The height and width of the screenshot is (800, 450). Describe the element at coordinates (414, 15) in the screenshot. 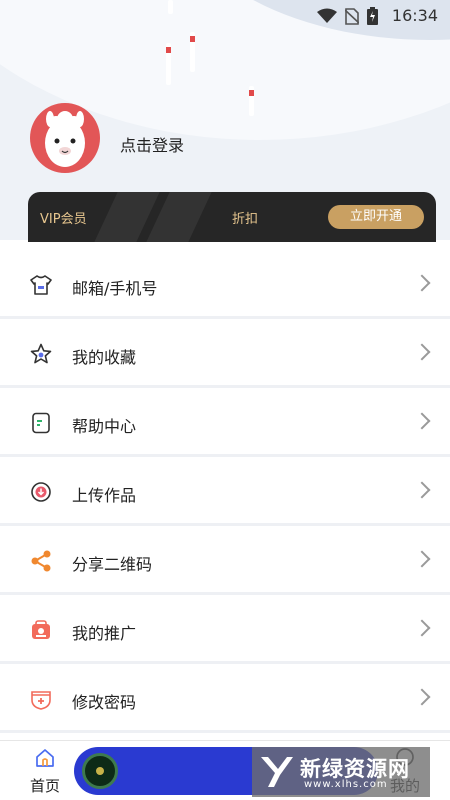

I see `status-time: 16:34` at that location.